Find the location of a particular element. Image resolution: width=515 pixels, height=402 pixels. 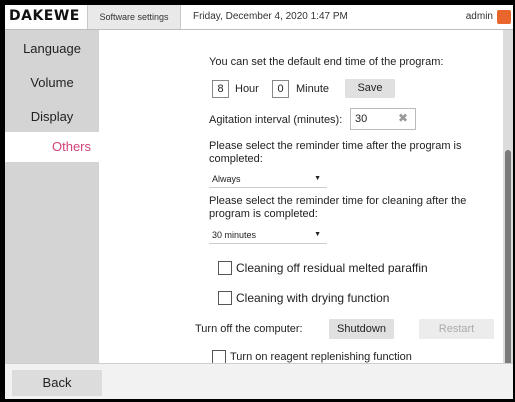

agitation-label: Agitation interval (minutes): is located at coordinates (276, 120).